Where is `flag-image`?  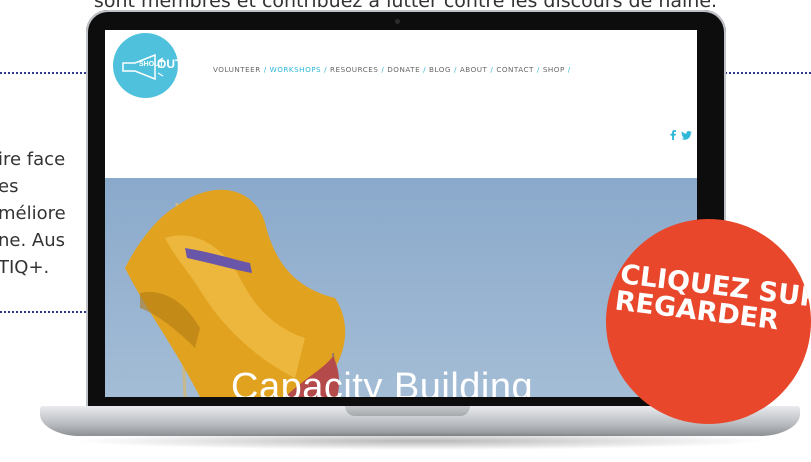
flag-image is located at coordinates (235, 293).